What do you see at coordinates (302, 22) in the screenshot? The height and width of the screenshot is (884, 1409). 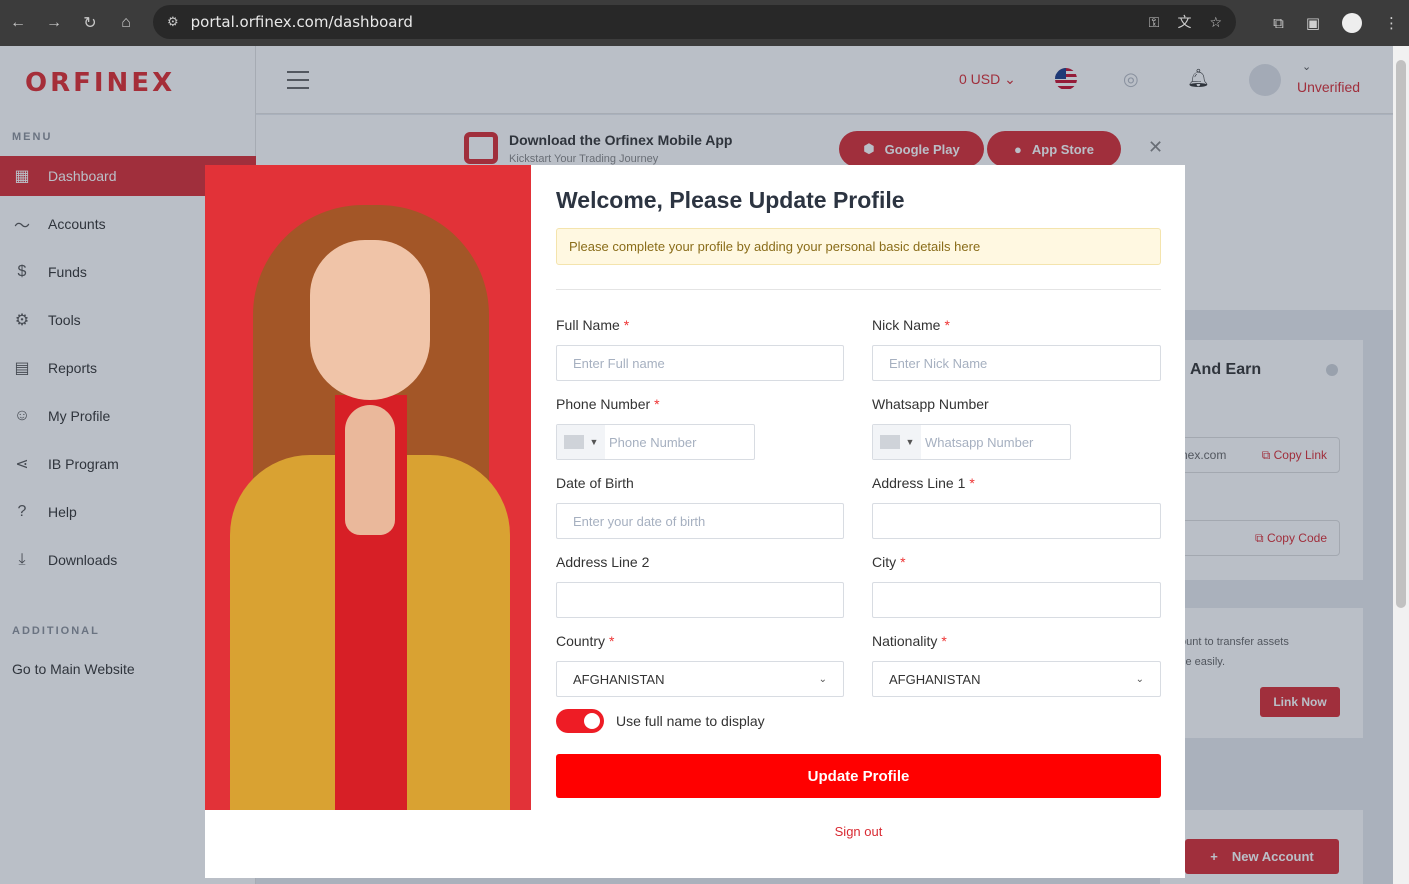 I see `url-text: portal.orfinex.com/dashboard` at bounding box center [302, 22].